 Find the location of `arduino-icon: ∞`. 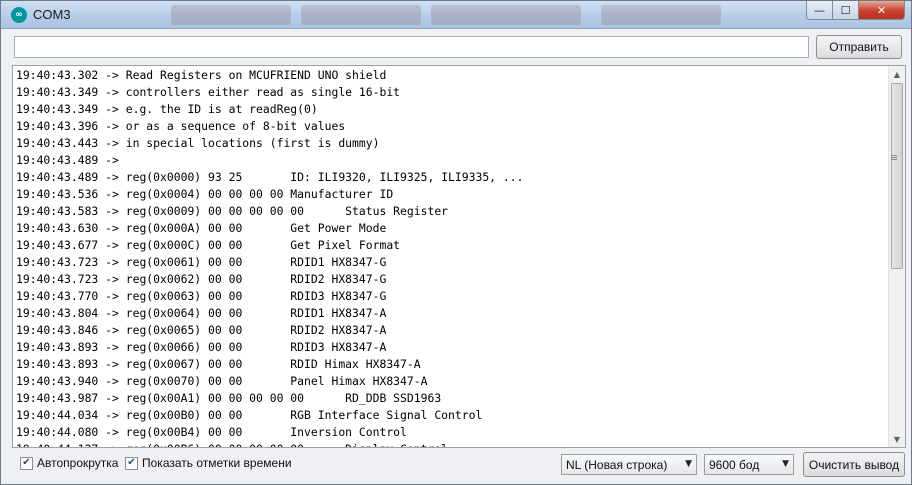

arduino-icon: ∞ is located at coordinates (19, 15).